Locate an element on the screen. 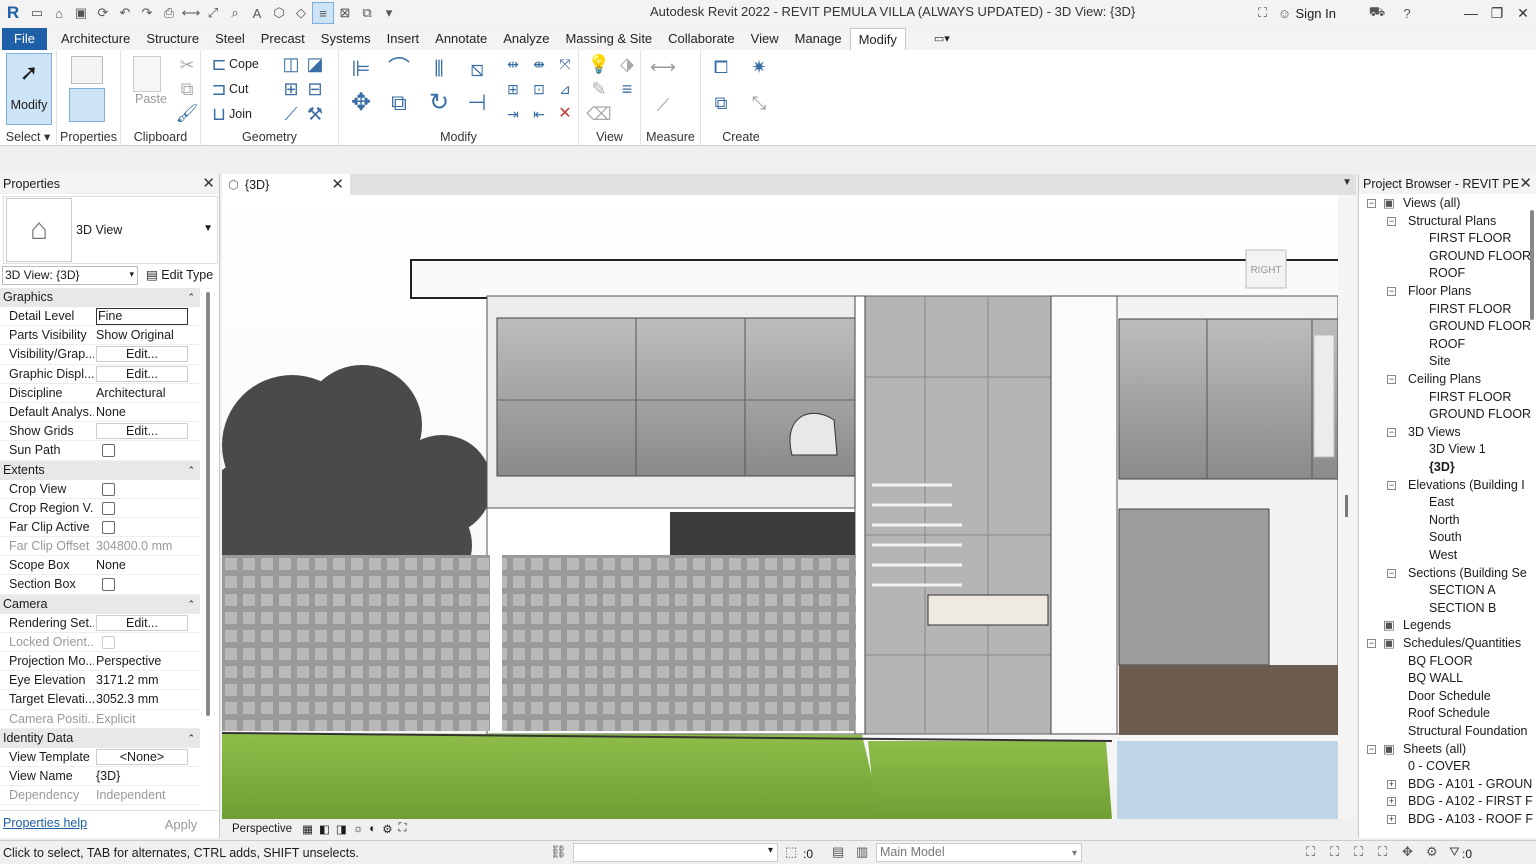 This screenshot has width=1536, height=864. property-value: 3052.3 mm is located at coordinates (147, 699).